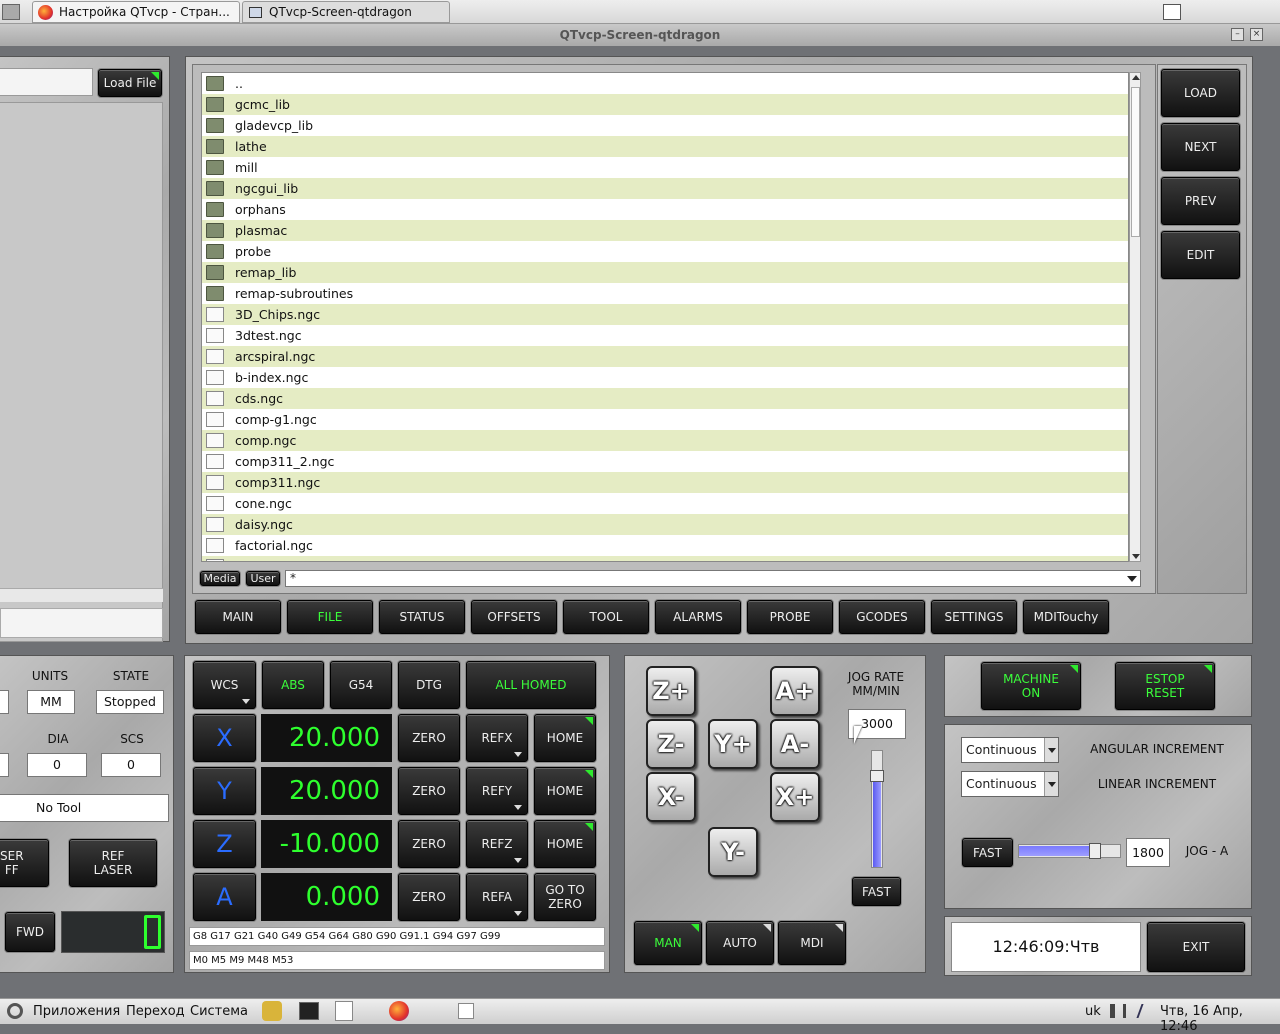 Image resolution: width=1280 pixels, height=1034 pixels. Describe the element at coordinates (1237, 34) in the screenshot. I see `minimize-icon: –` at that location.